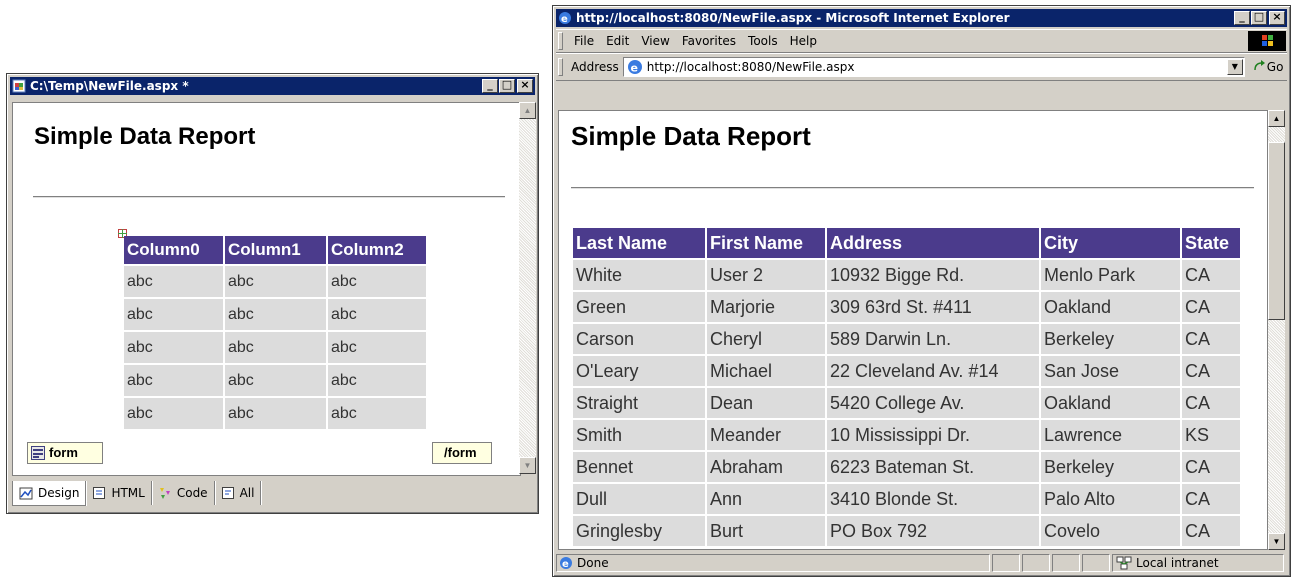 Image resolution: width=1293 pixels, height=577 pixels. Describe the element at coordinates (763, 41) in the screenshot. I see `menu-tools: Tools` at that location.